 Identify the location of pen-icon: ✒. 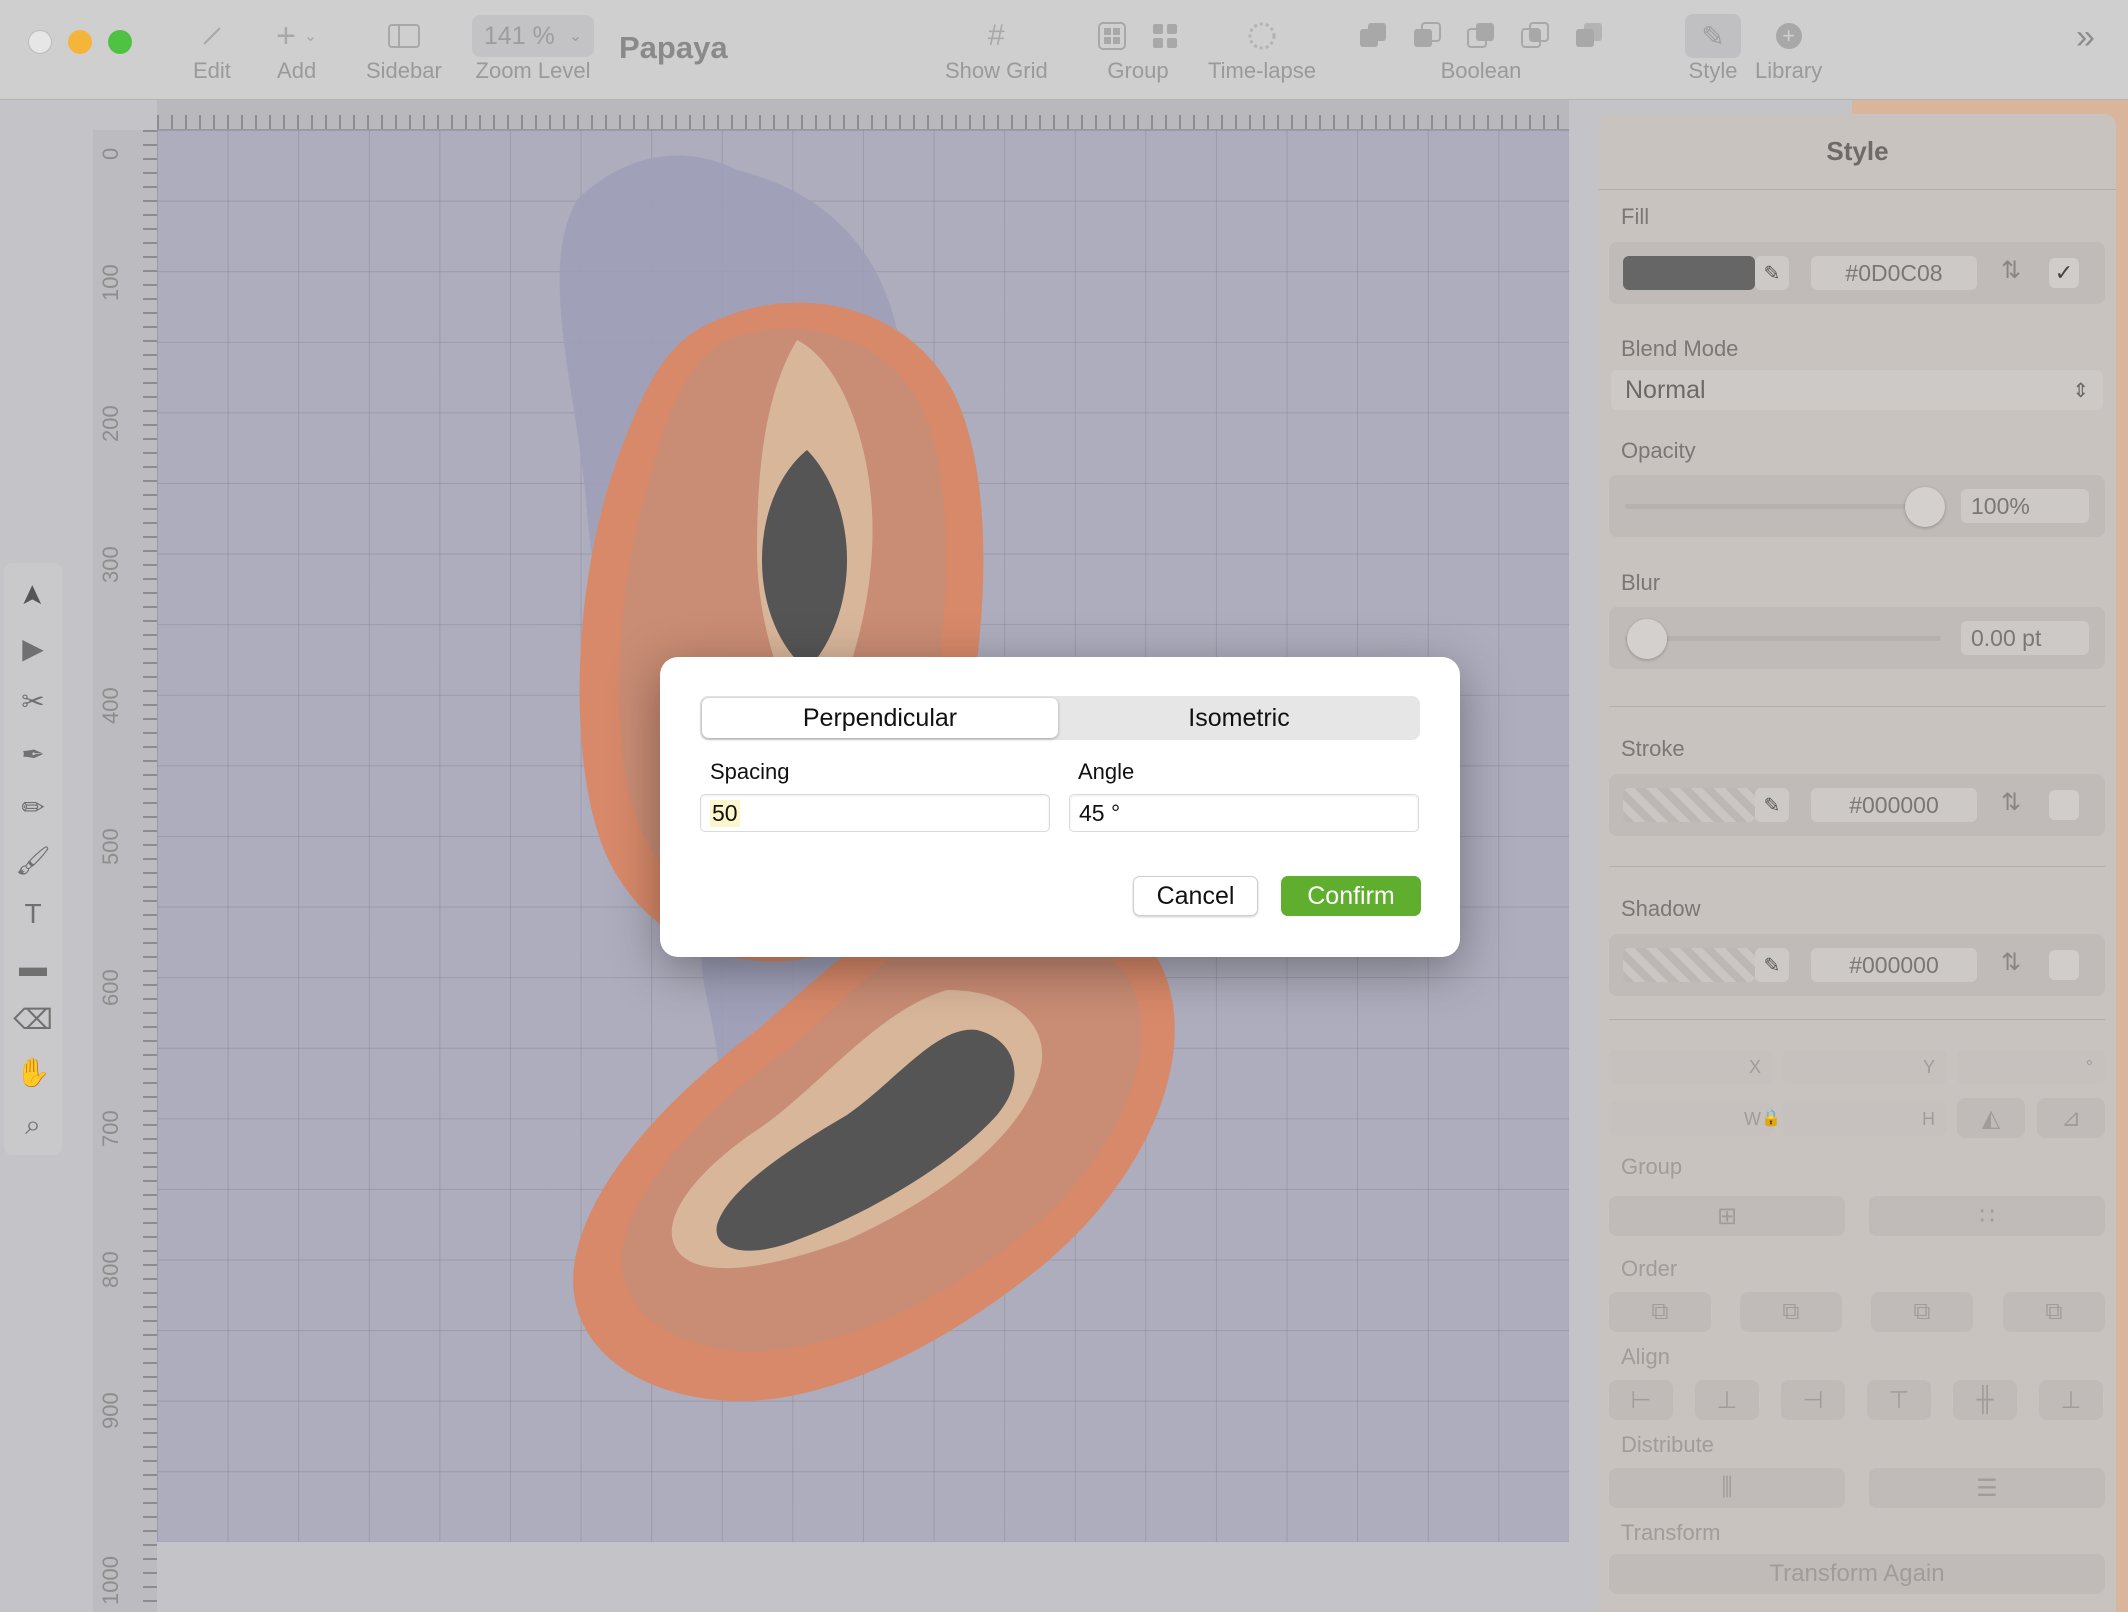
(33, 754).